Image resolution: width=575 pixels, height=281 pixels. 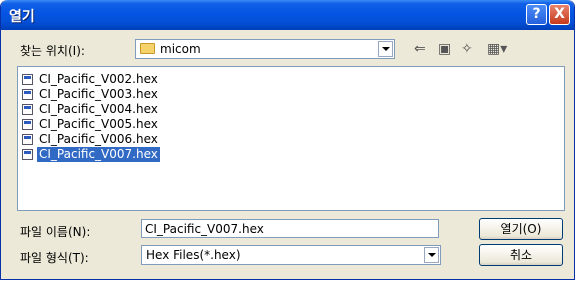 What do you see at coordinates (54, 258) in the screenshot?
I see `filetype-label: 파일 형식(T):` at bounding box center [54, 258].